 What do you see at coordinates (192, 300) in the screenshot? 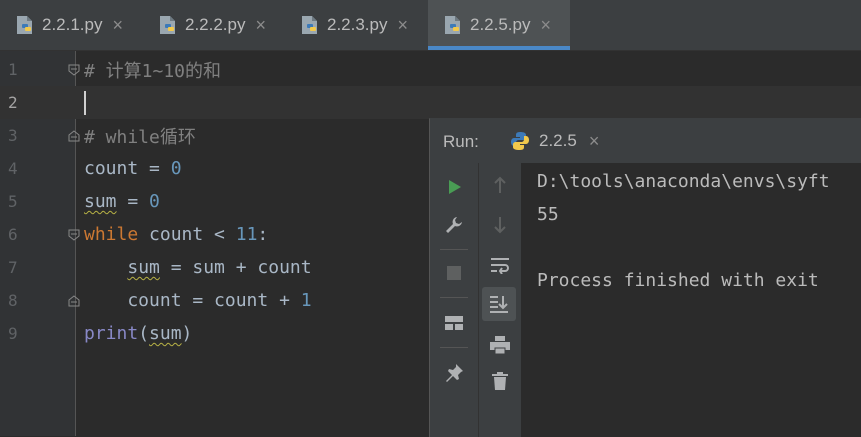
I see `code-fragment: count = count +` at bounding box center [192, 300].